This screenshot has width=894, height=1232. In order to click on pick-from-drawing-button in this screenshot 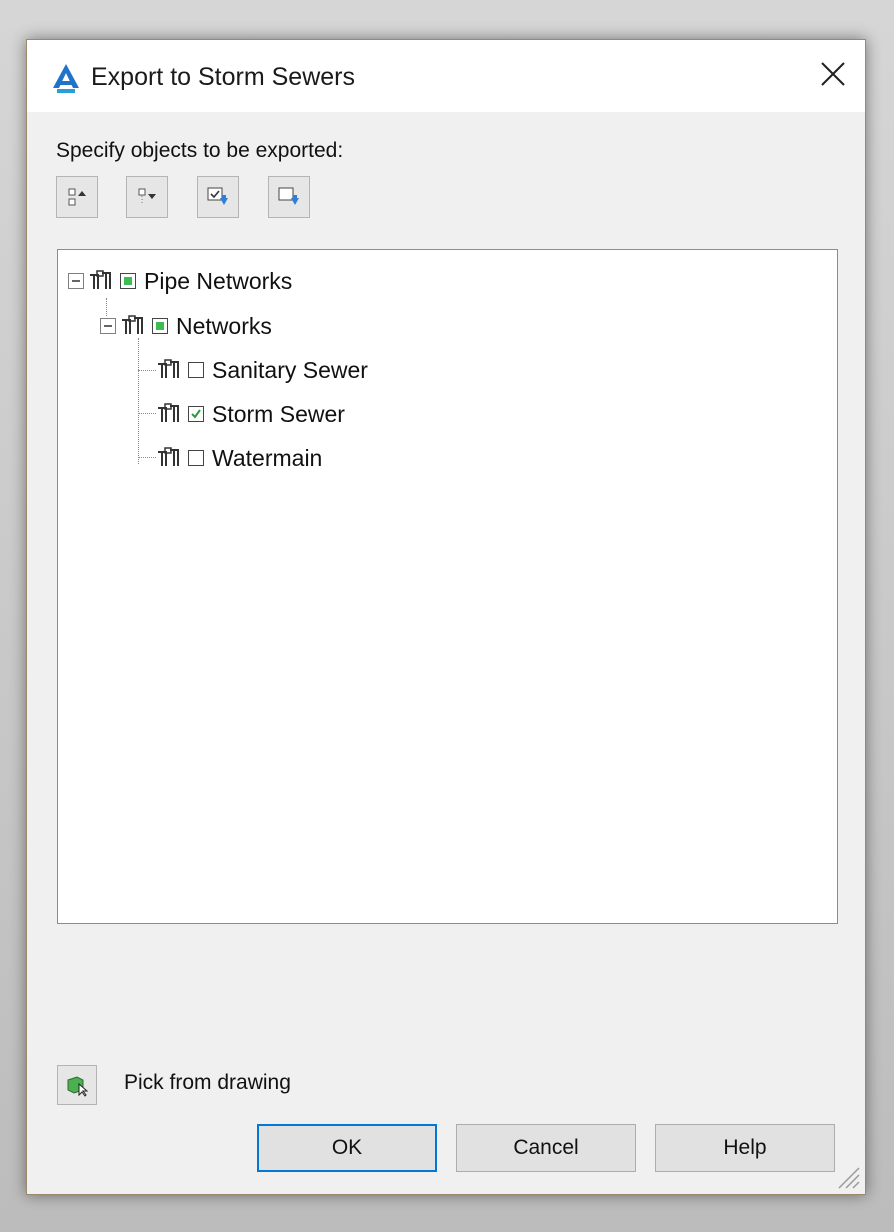, I will do `click(77, 1085)`.